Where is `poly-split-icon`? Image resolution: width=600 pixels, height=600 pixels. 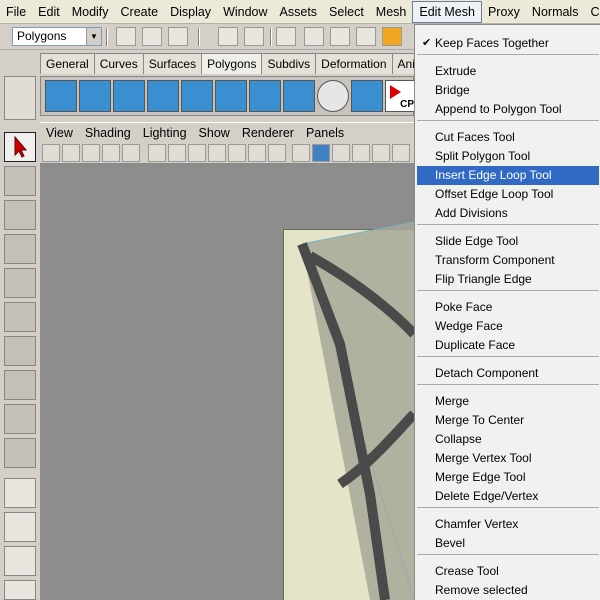
poly-split-icon is located at coordinates (95, 96).